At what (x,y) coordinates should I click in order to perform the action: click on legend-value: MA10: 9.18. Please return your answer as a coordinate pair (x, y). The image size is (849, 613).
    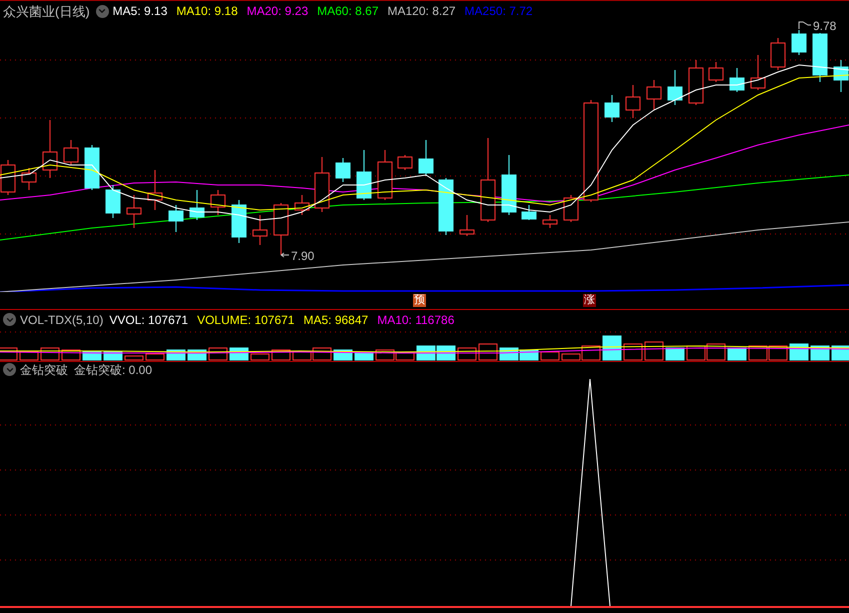
    Looking at the image, I should click on (207, 11).